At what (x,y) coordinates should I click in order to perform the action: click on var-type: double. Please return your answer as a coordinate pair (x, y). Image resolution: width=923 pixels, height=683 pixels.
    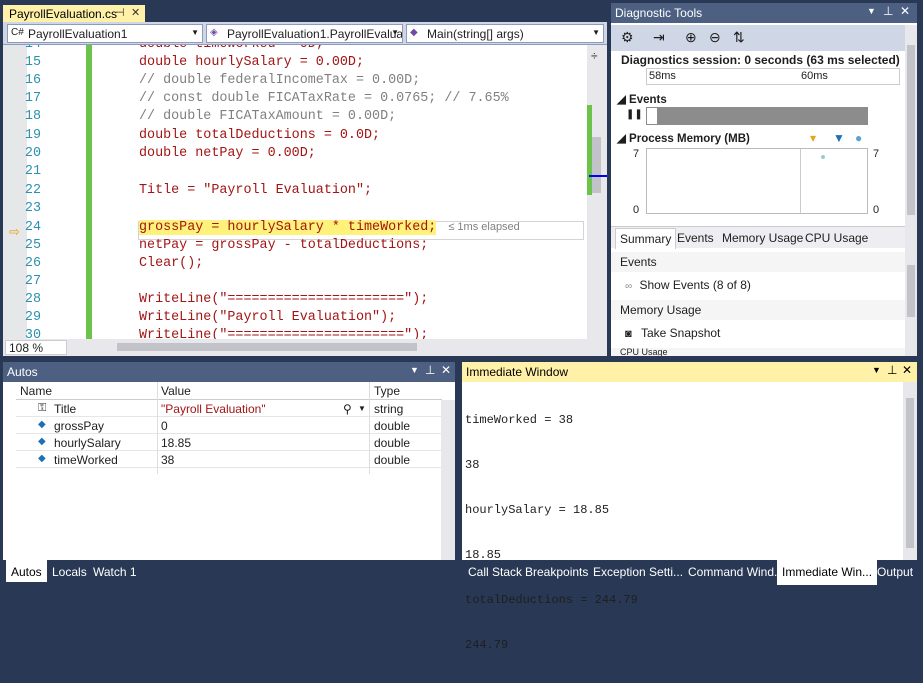
    Looking at the image, I should click on (392, 443).